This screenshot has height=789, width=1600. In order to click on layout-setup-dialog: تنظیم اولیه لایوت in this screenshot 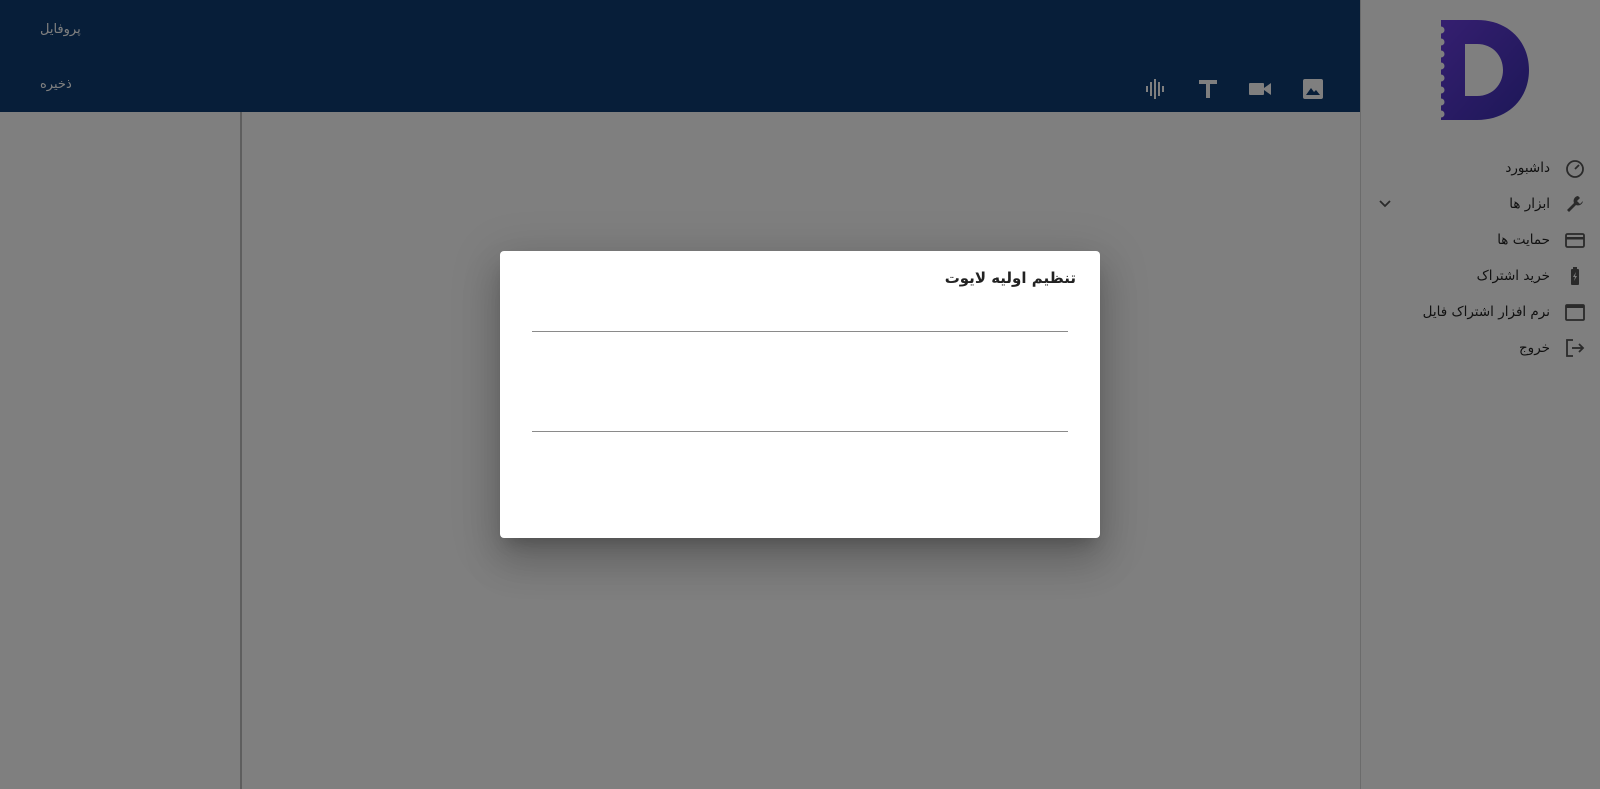, I will do `click(800, 394)`.